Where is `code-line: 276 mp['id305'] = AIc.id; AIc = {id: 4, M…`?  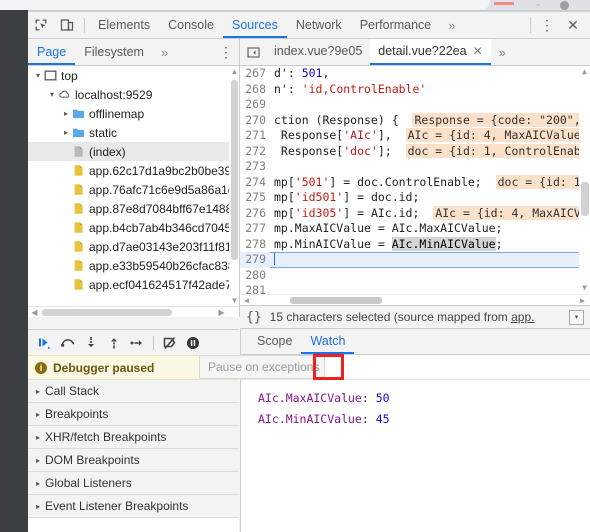
code-line: 276 mp['id305'] = AIc.id; AIc = {id: 4, M… is located at coordinates (415, 213).